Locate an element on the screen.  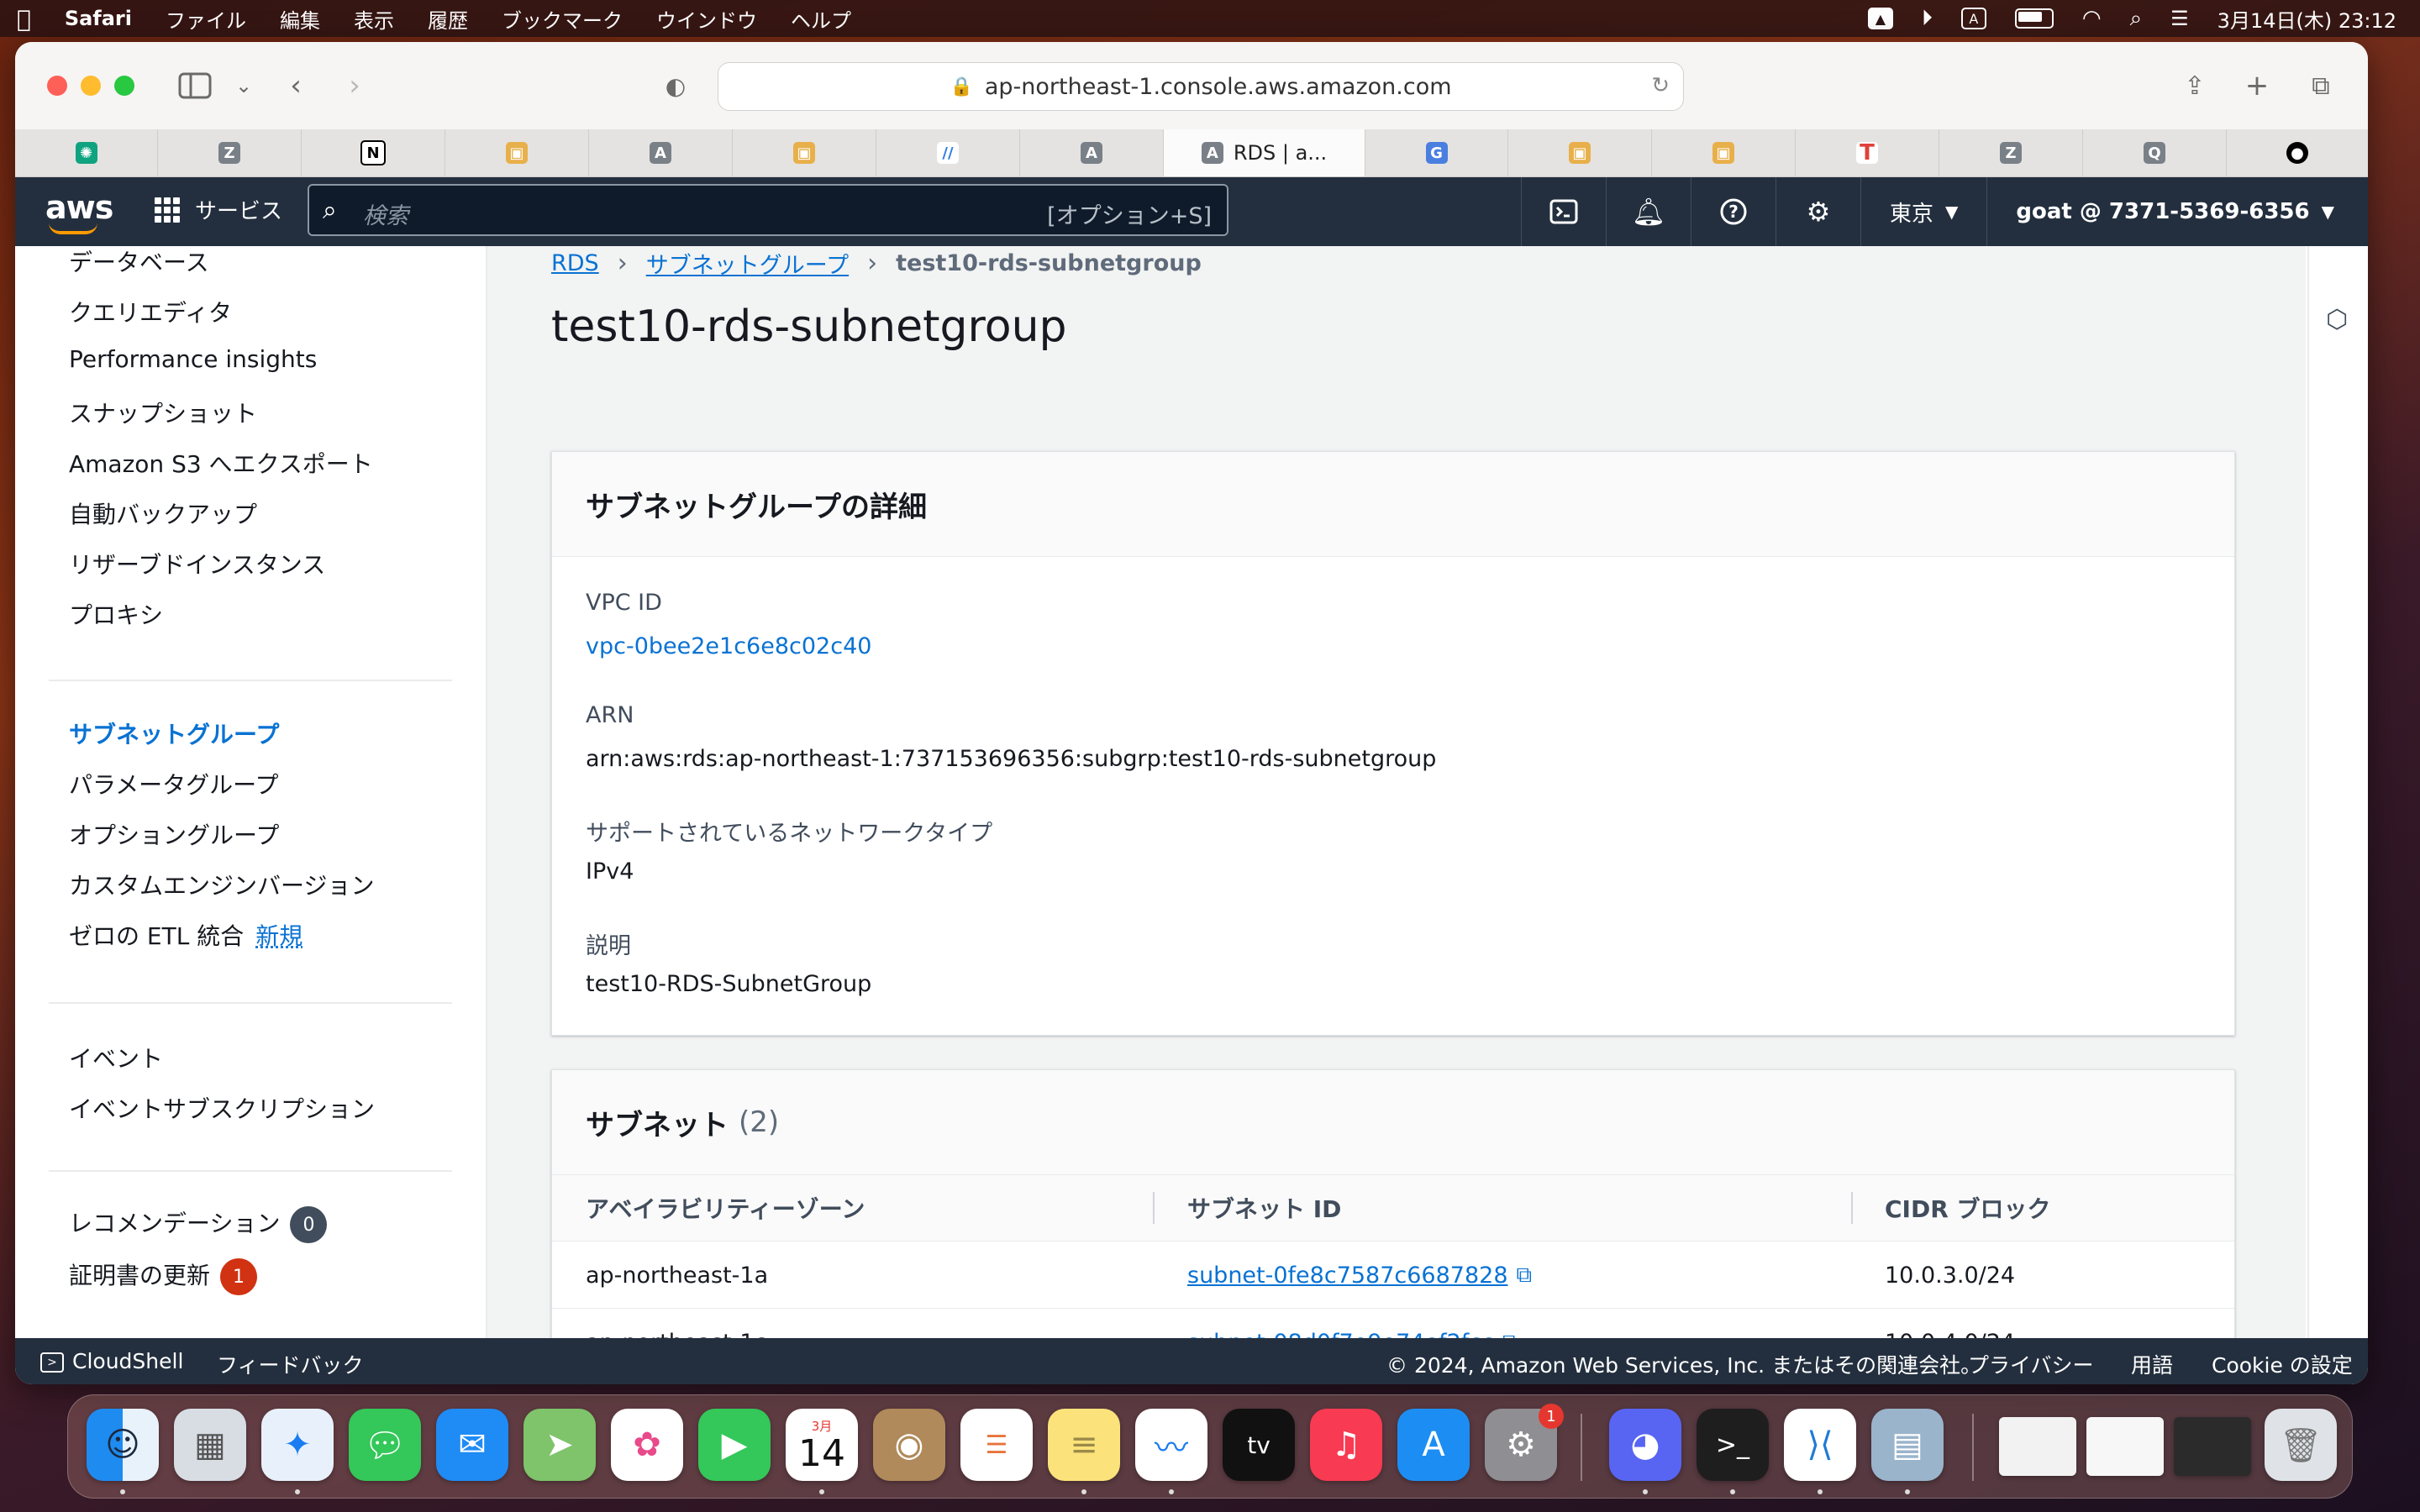
sidebar-item-option-groups: オプショングループ is located at coordinates (174, 834).